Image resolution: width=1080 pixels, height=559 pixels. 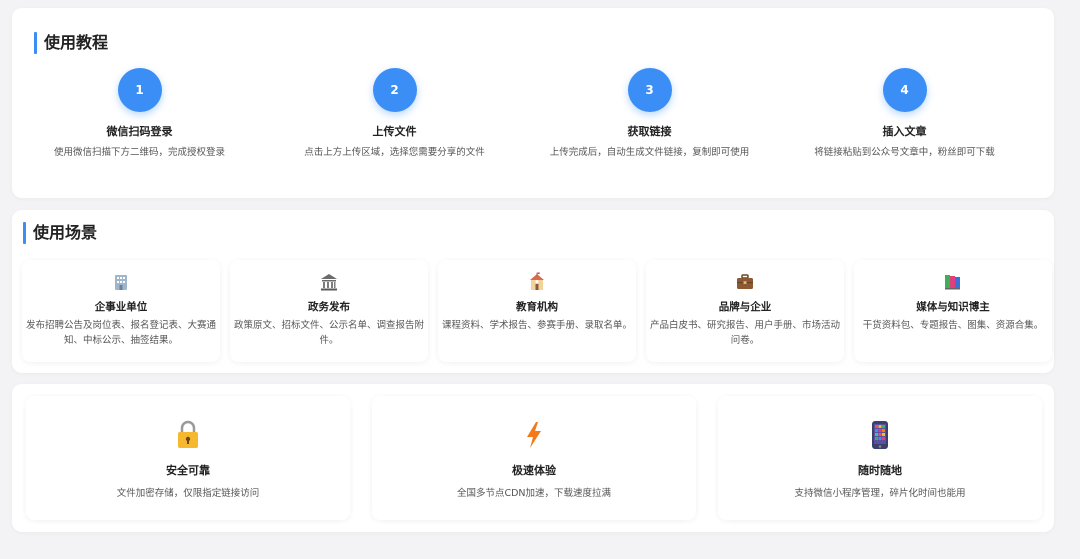 I want to click on scene-item-media: 媒体与知识博主 干货资料包、专题报告、图集、资源合集。, so click(x=953, y=311).